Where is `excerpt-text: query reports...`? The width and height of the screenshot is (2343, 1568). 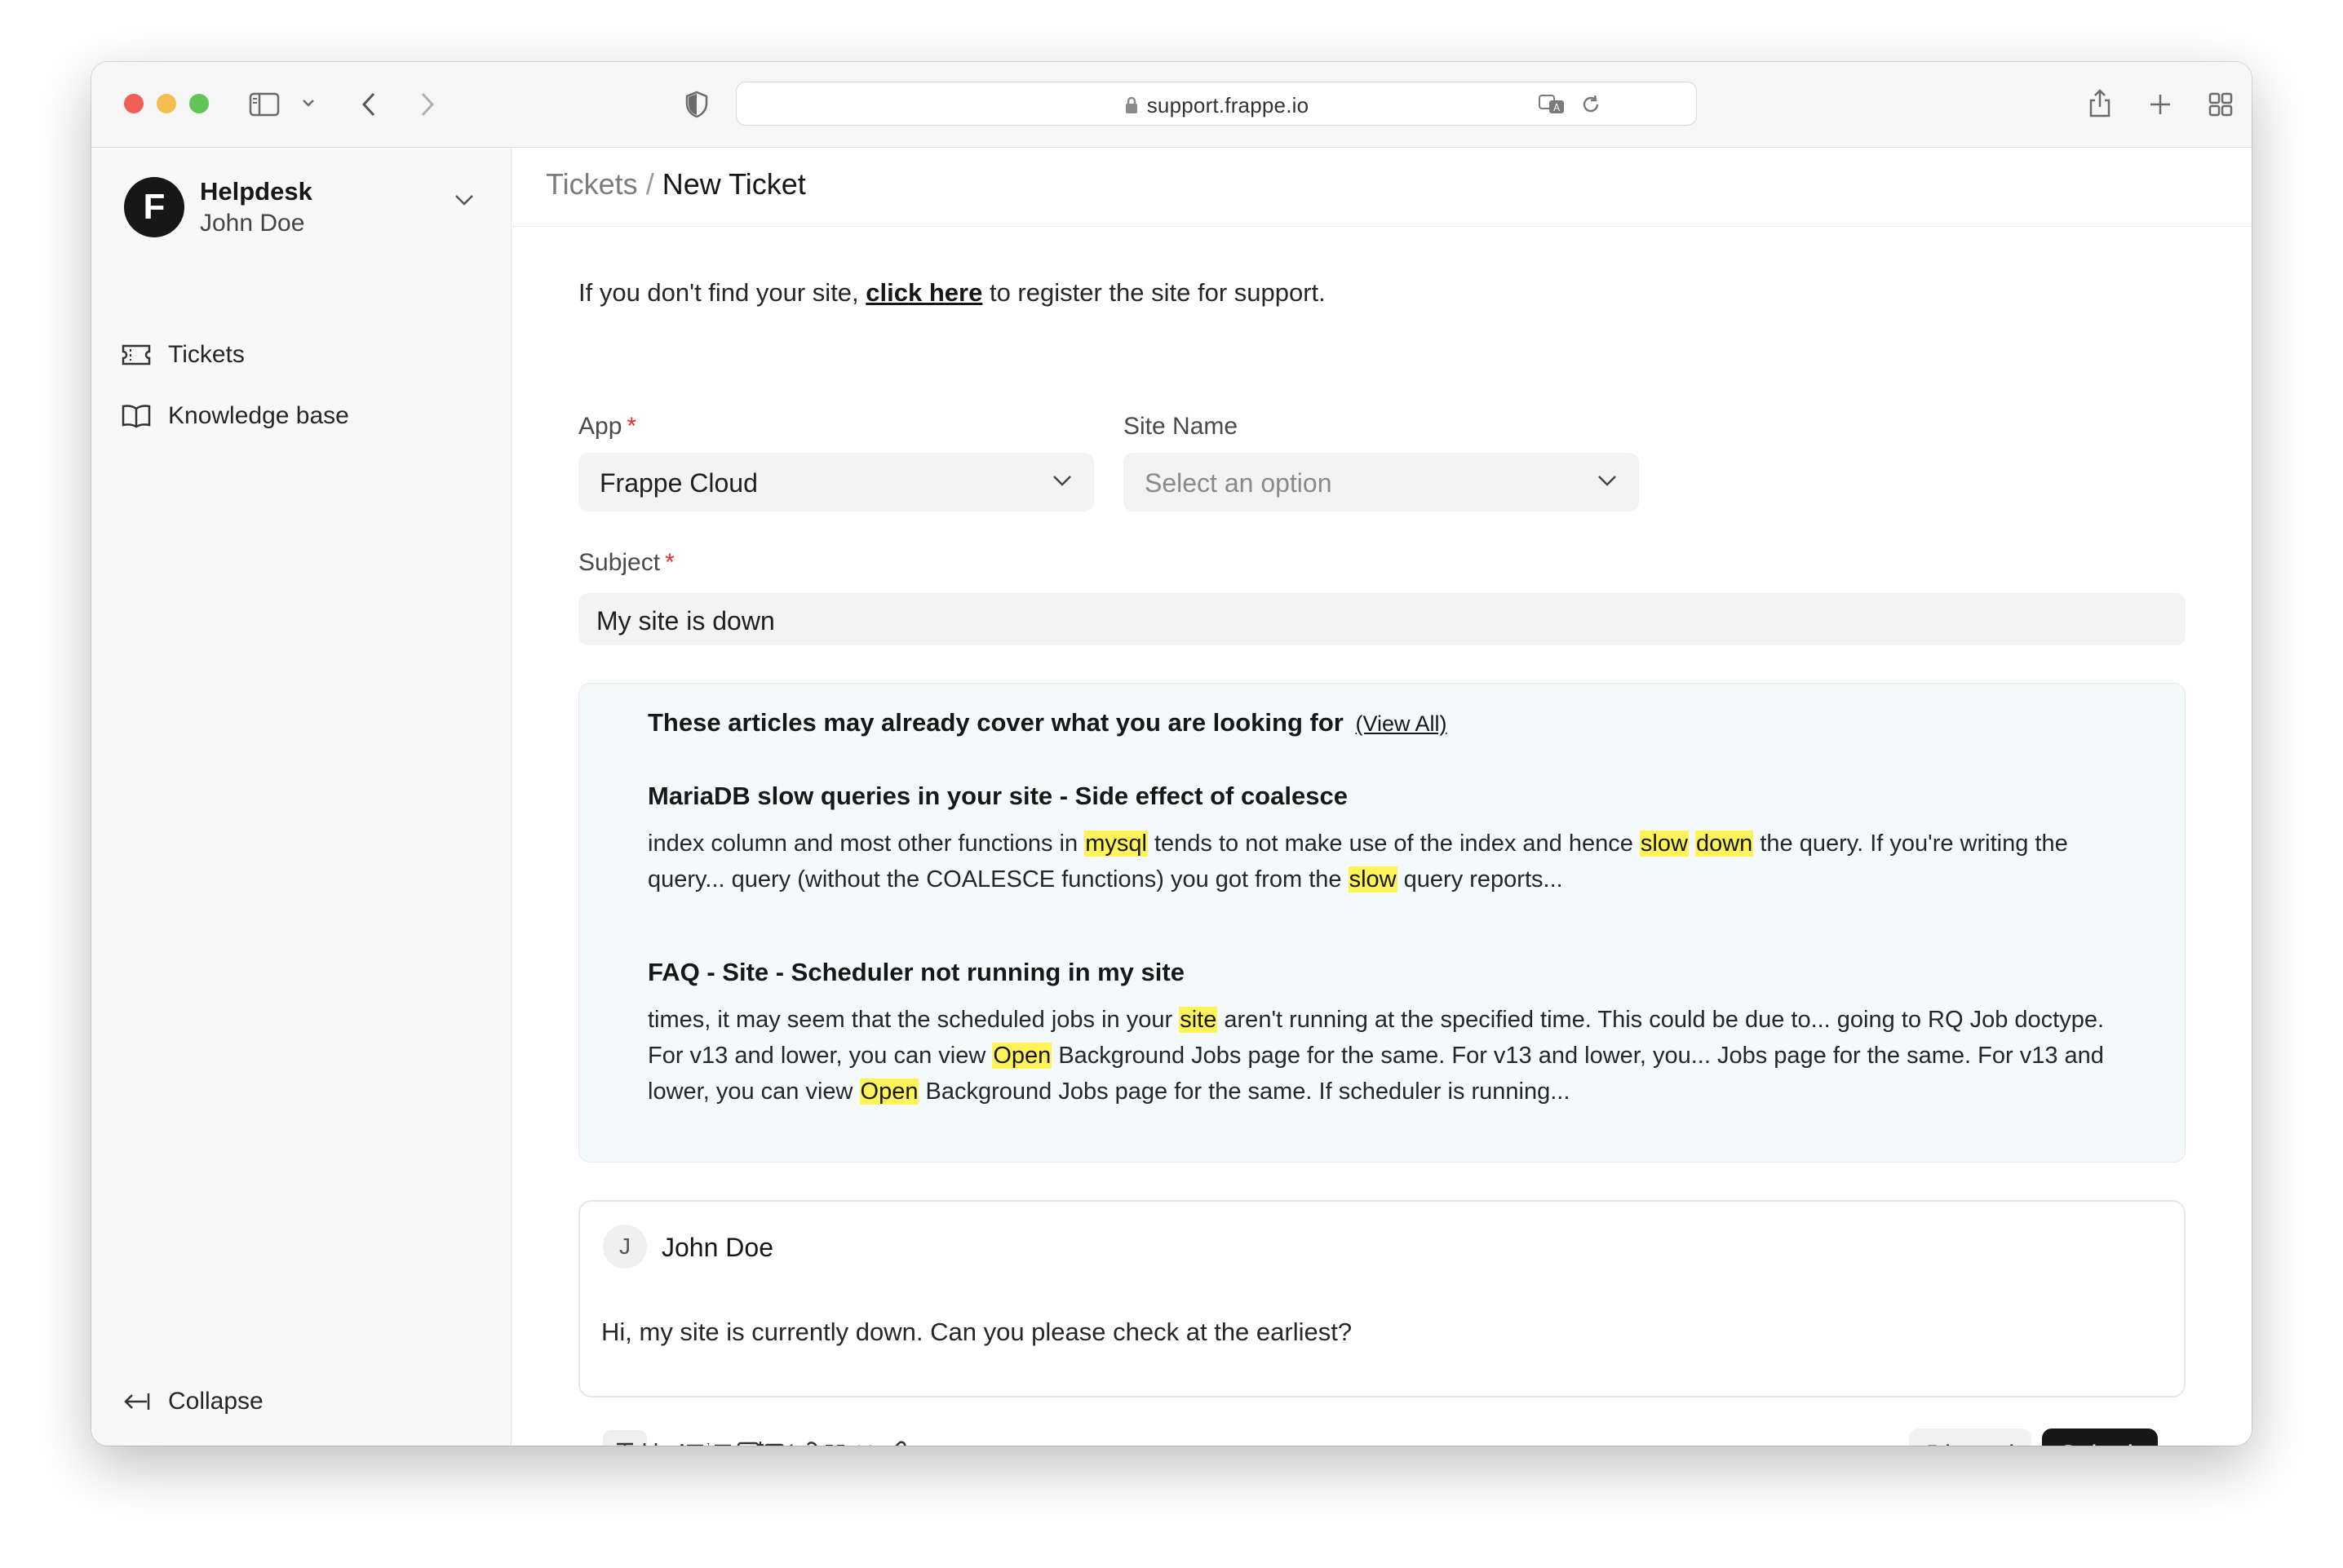 excerpt-text: query reports... is located at coordinates (1480, 879).